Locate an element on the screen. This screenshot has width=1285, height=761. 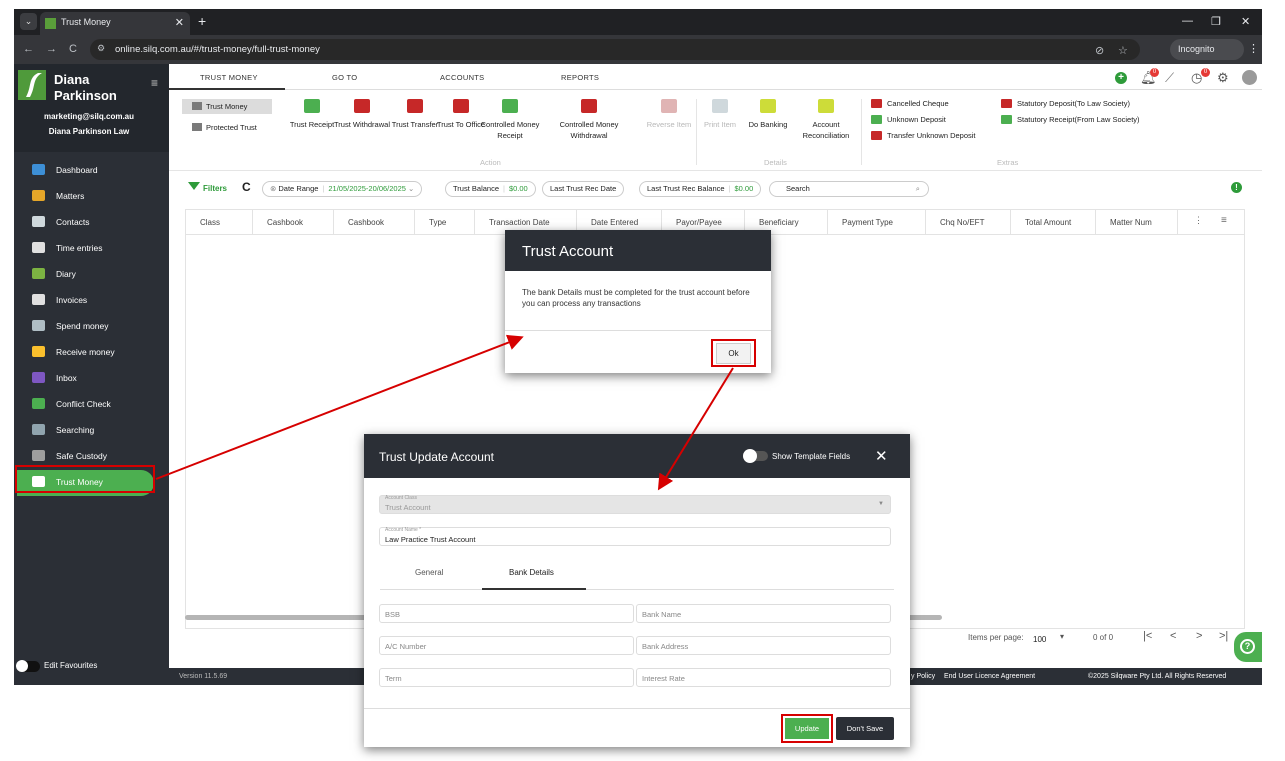
forward-icon: → is located at coordinates (51, 49).